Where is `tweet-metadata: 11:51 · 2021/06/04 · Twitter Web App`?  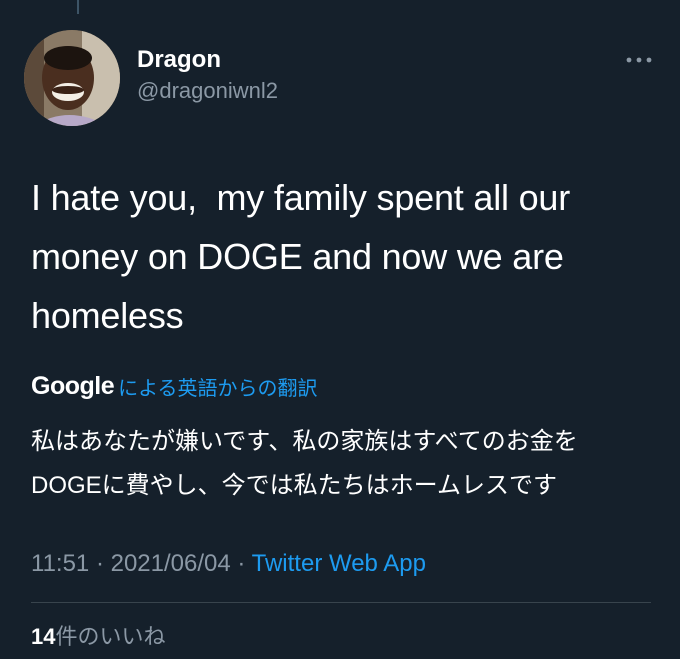 tweet-metadata: 11:51 · 2021/06/04 · Twitter Web App is located at coordinates (228, 564).